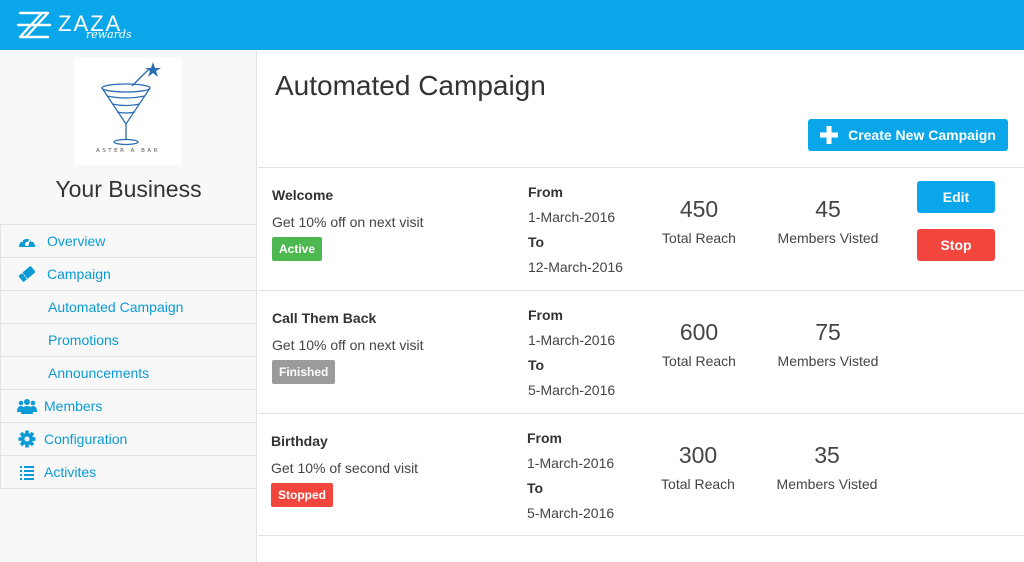 The width and height of the screenshot is (1024, 562). Describe the element at coordinates (345, 468) in the screenshot. I see `campaign-description: Get 10% of second visit` at that location.